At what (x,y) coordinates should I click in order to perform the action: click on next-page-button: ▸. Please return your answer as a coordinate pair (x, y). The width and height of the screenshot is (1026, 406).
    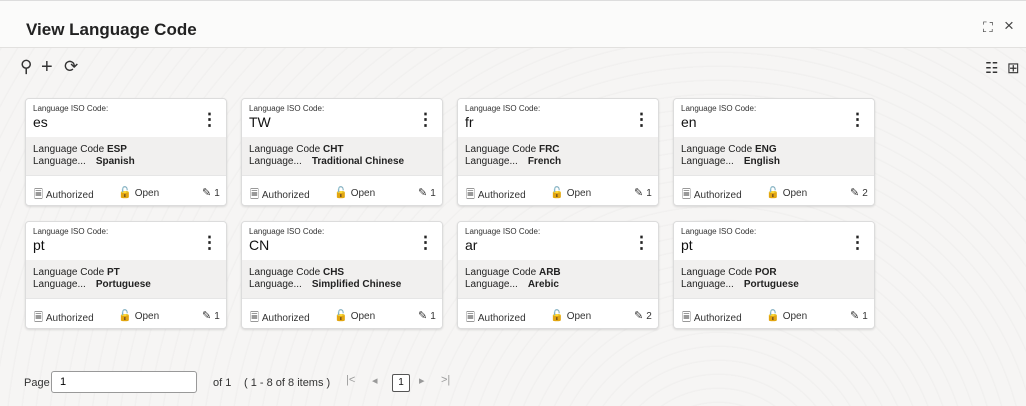
    Looking at the image, I should click on (422, 380).